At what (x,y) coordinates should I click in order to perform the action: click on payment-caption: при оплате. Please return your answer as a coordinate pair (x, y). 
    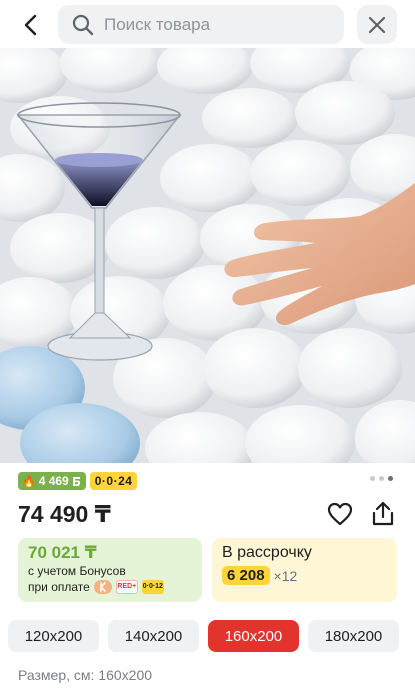
    Looking at the image, I should click on (59, 587).